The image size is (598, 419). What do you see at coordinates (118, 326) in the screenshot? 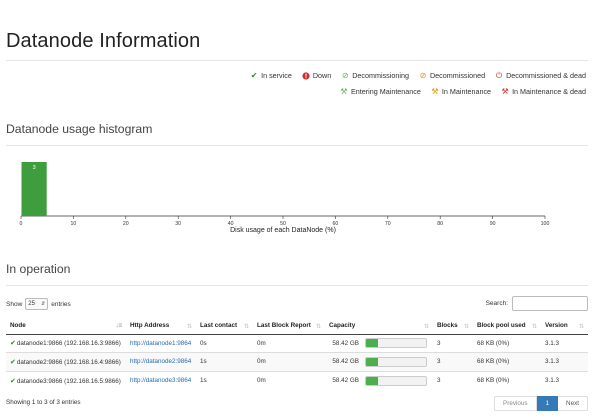
I see `sort-icon: ↓≡` at bounding box center [118, 326].